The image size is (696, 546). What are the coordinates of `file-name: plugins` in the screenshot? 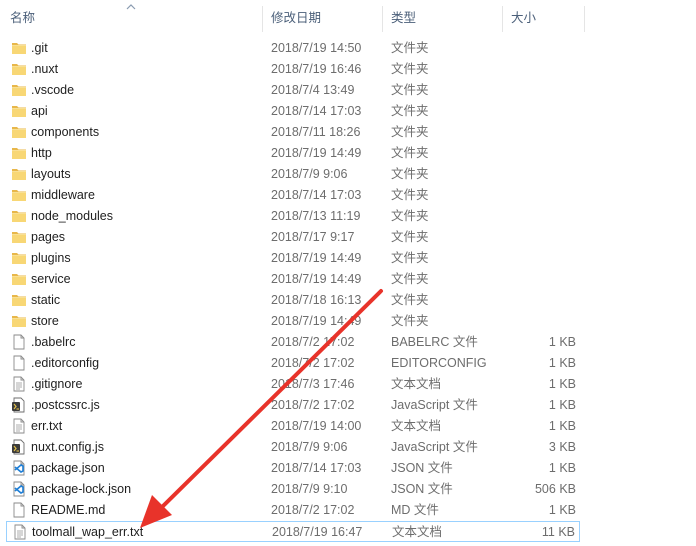 It's located at (51, 258).